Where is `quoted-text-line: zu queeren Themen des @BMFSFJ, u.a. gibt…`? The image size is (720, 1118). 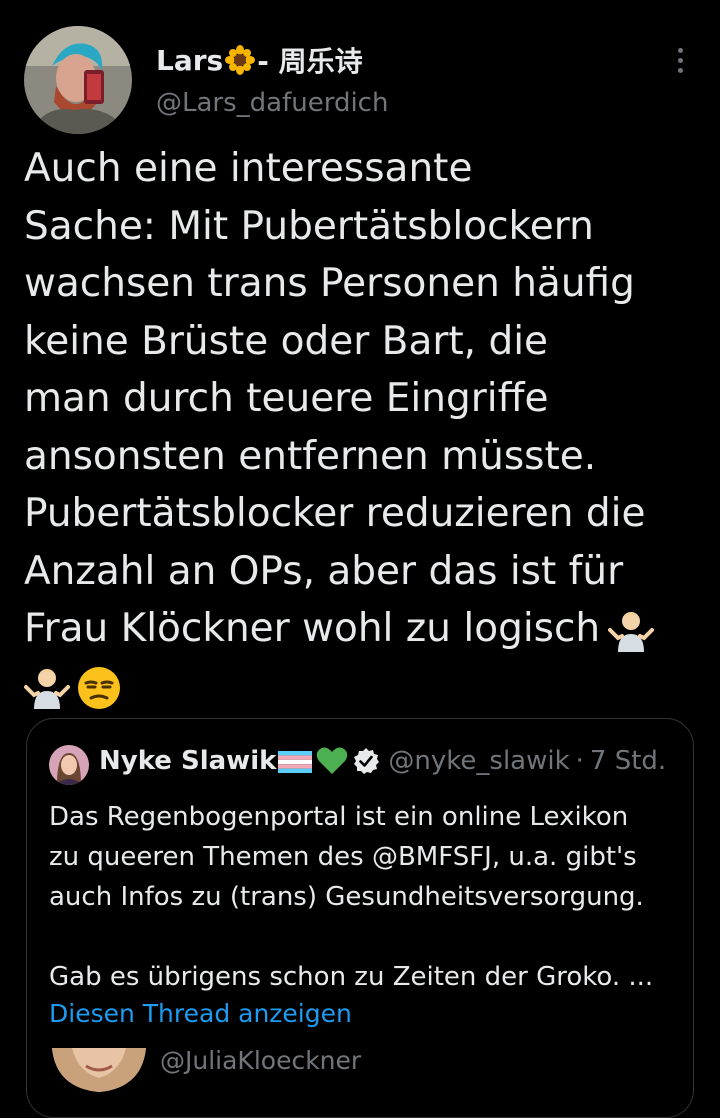 quoted-text-line: zu queeren Themen des @BMFSFJ, u.a. gibt… is located at coordinates (343, 857).